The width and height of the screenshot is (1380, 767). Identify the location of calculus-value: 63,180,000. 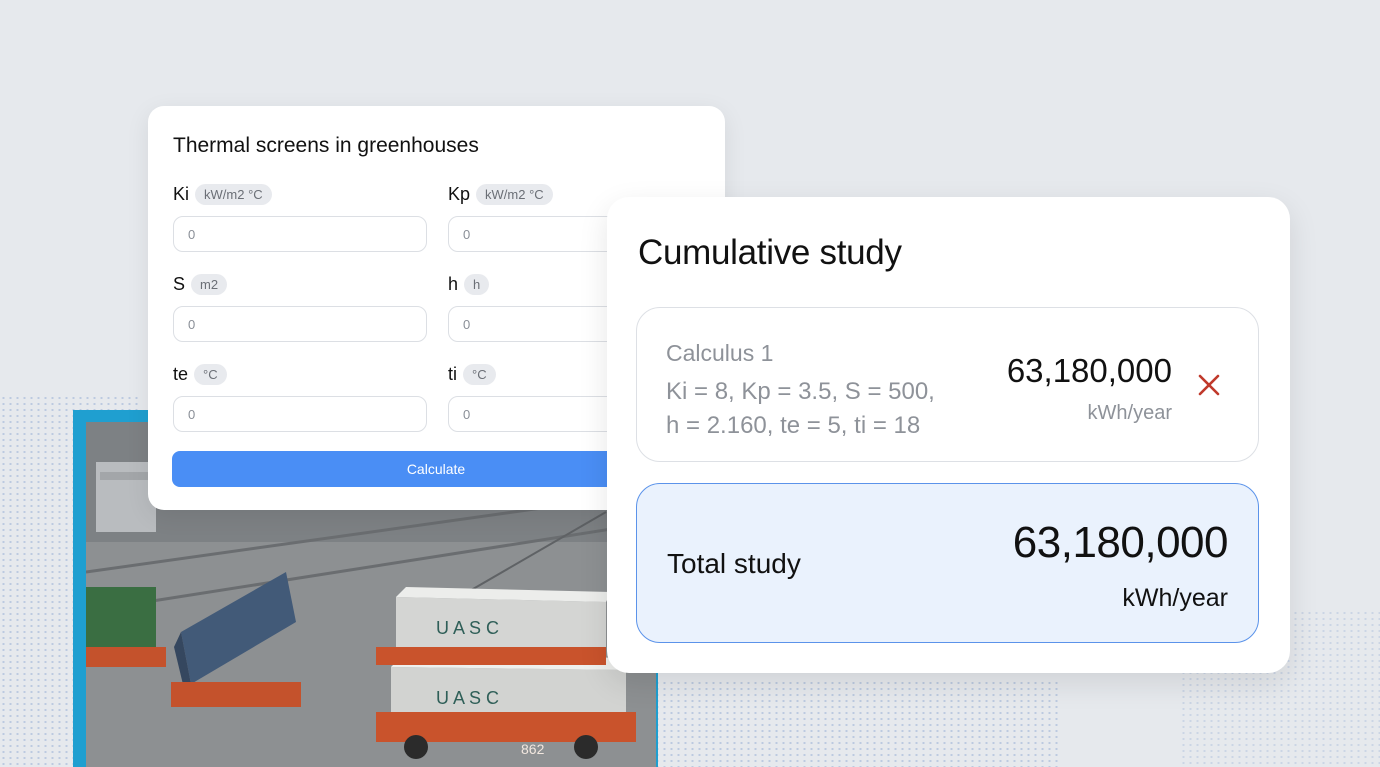
(1089, 370).